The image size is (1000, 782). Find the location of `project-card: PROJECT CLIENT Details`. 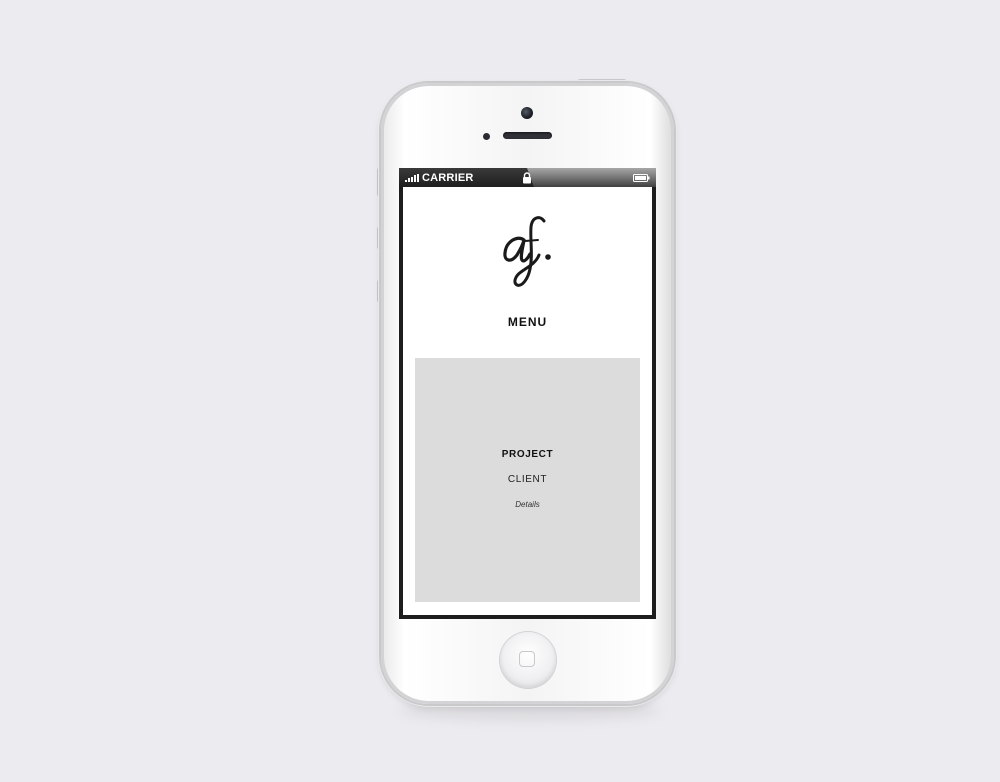

project-card: PROJECT CLIENT Details is located at coordinates (527, 480).